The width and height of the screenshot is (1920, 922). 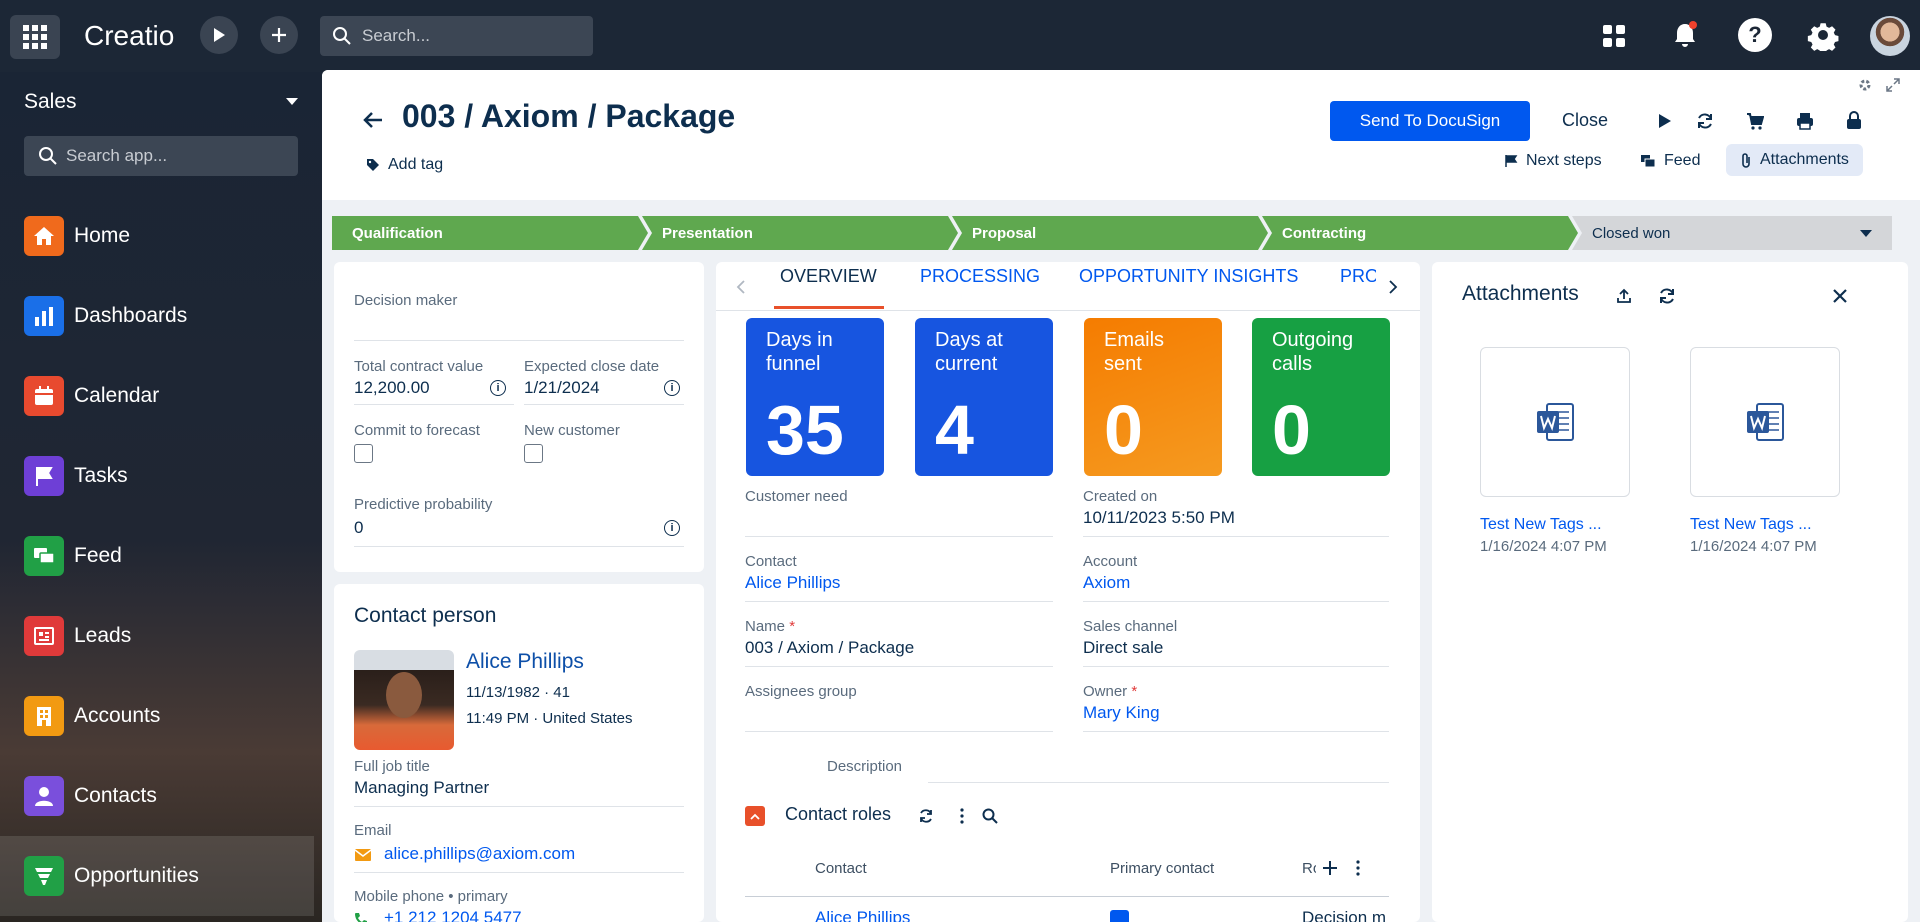 What do you see at coordinates (406, 300) in the screenshot?
I see `decision-maker-label: Decision maker` at bounding box center [406, 300].